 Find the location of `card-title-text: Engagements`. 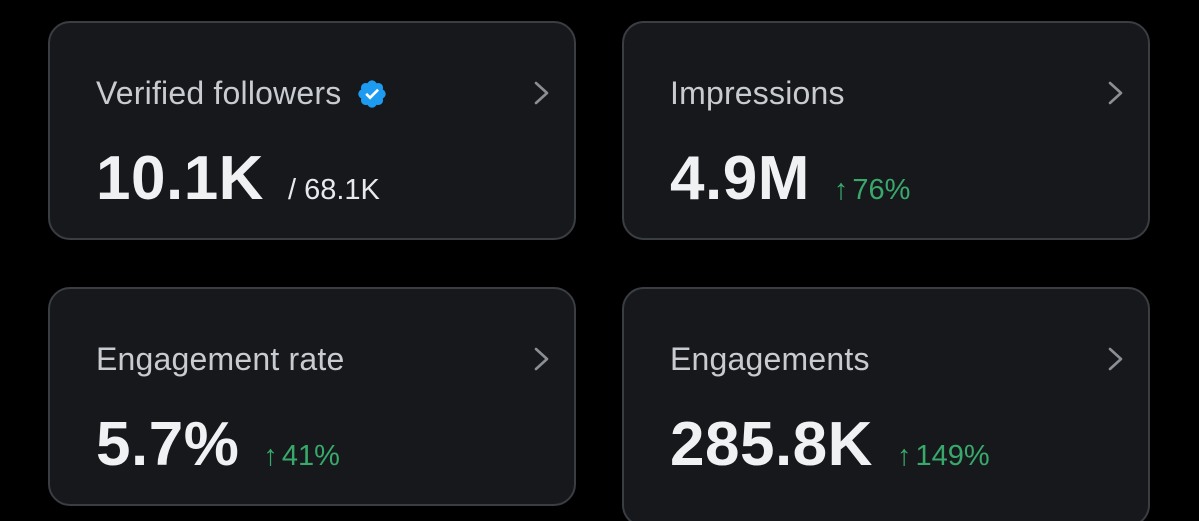

card-title-text: Engagements is located at coordinates (770, 359).